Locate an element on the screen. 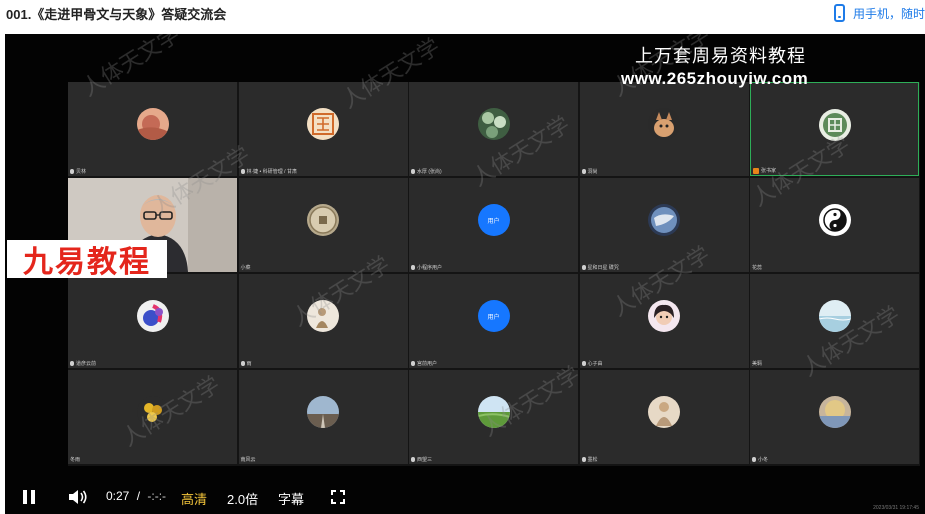  participant-label: 南风云 is located at coordinates (248, 460).